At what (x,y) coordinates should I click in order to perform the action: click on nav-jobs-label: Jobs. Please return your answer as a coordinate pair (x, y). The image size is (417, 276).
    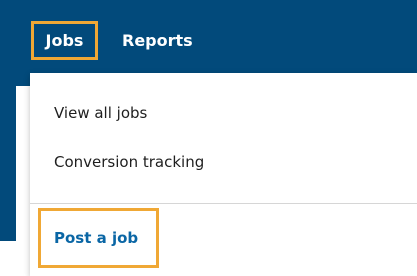
    Looking at the image, I should click on (64, 40).